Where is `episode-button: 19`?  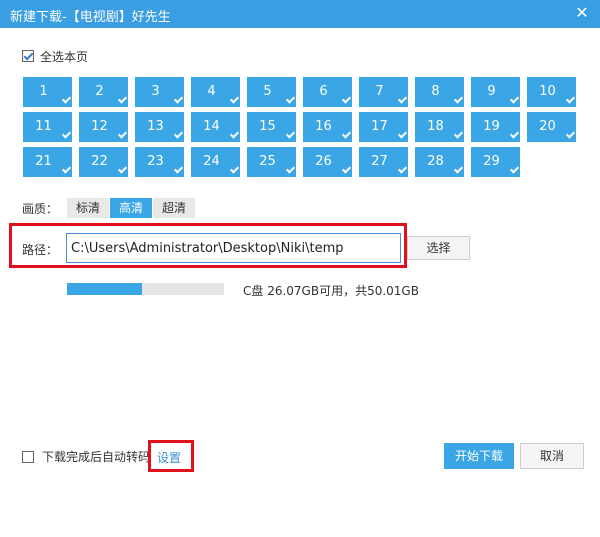 episode-button: 19 is located at coordinates (495, 127).